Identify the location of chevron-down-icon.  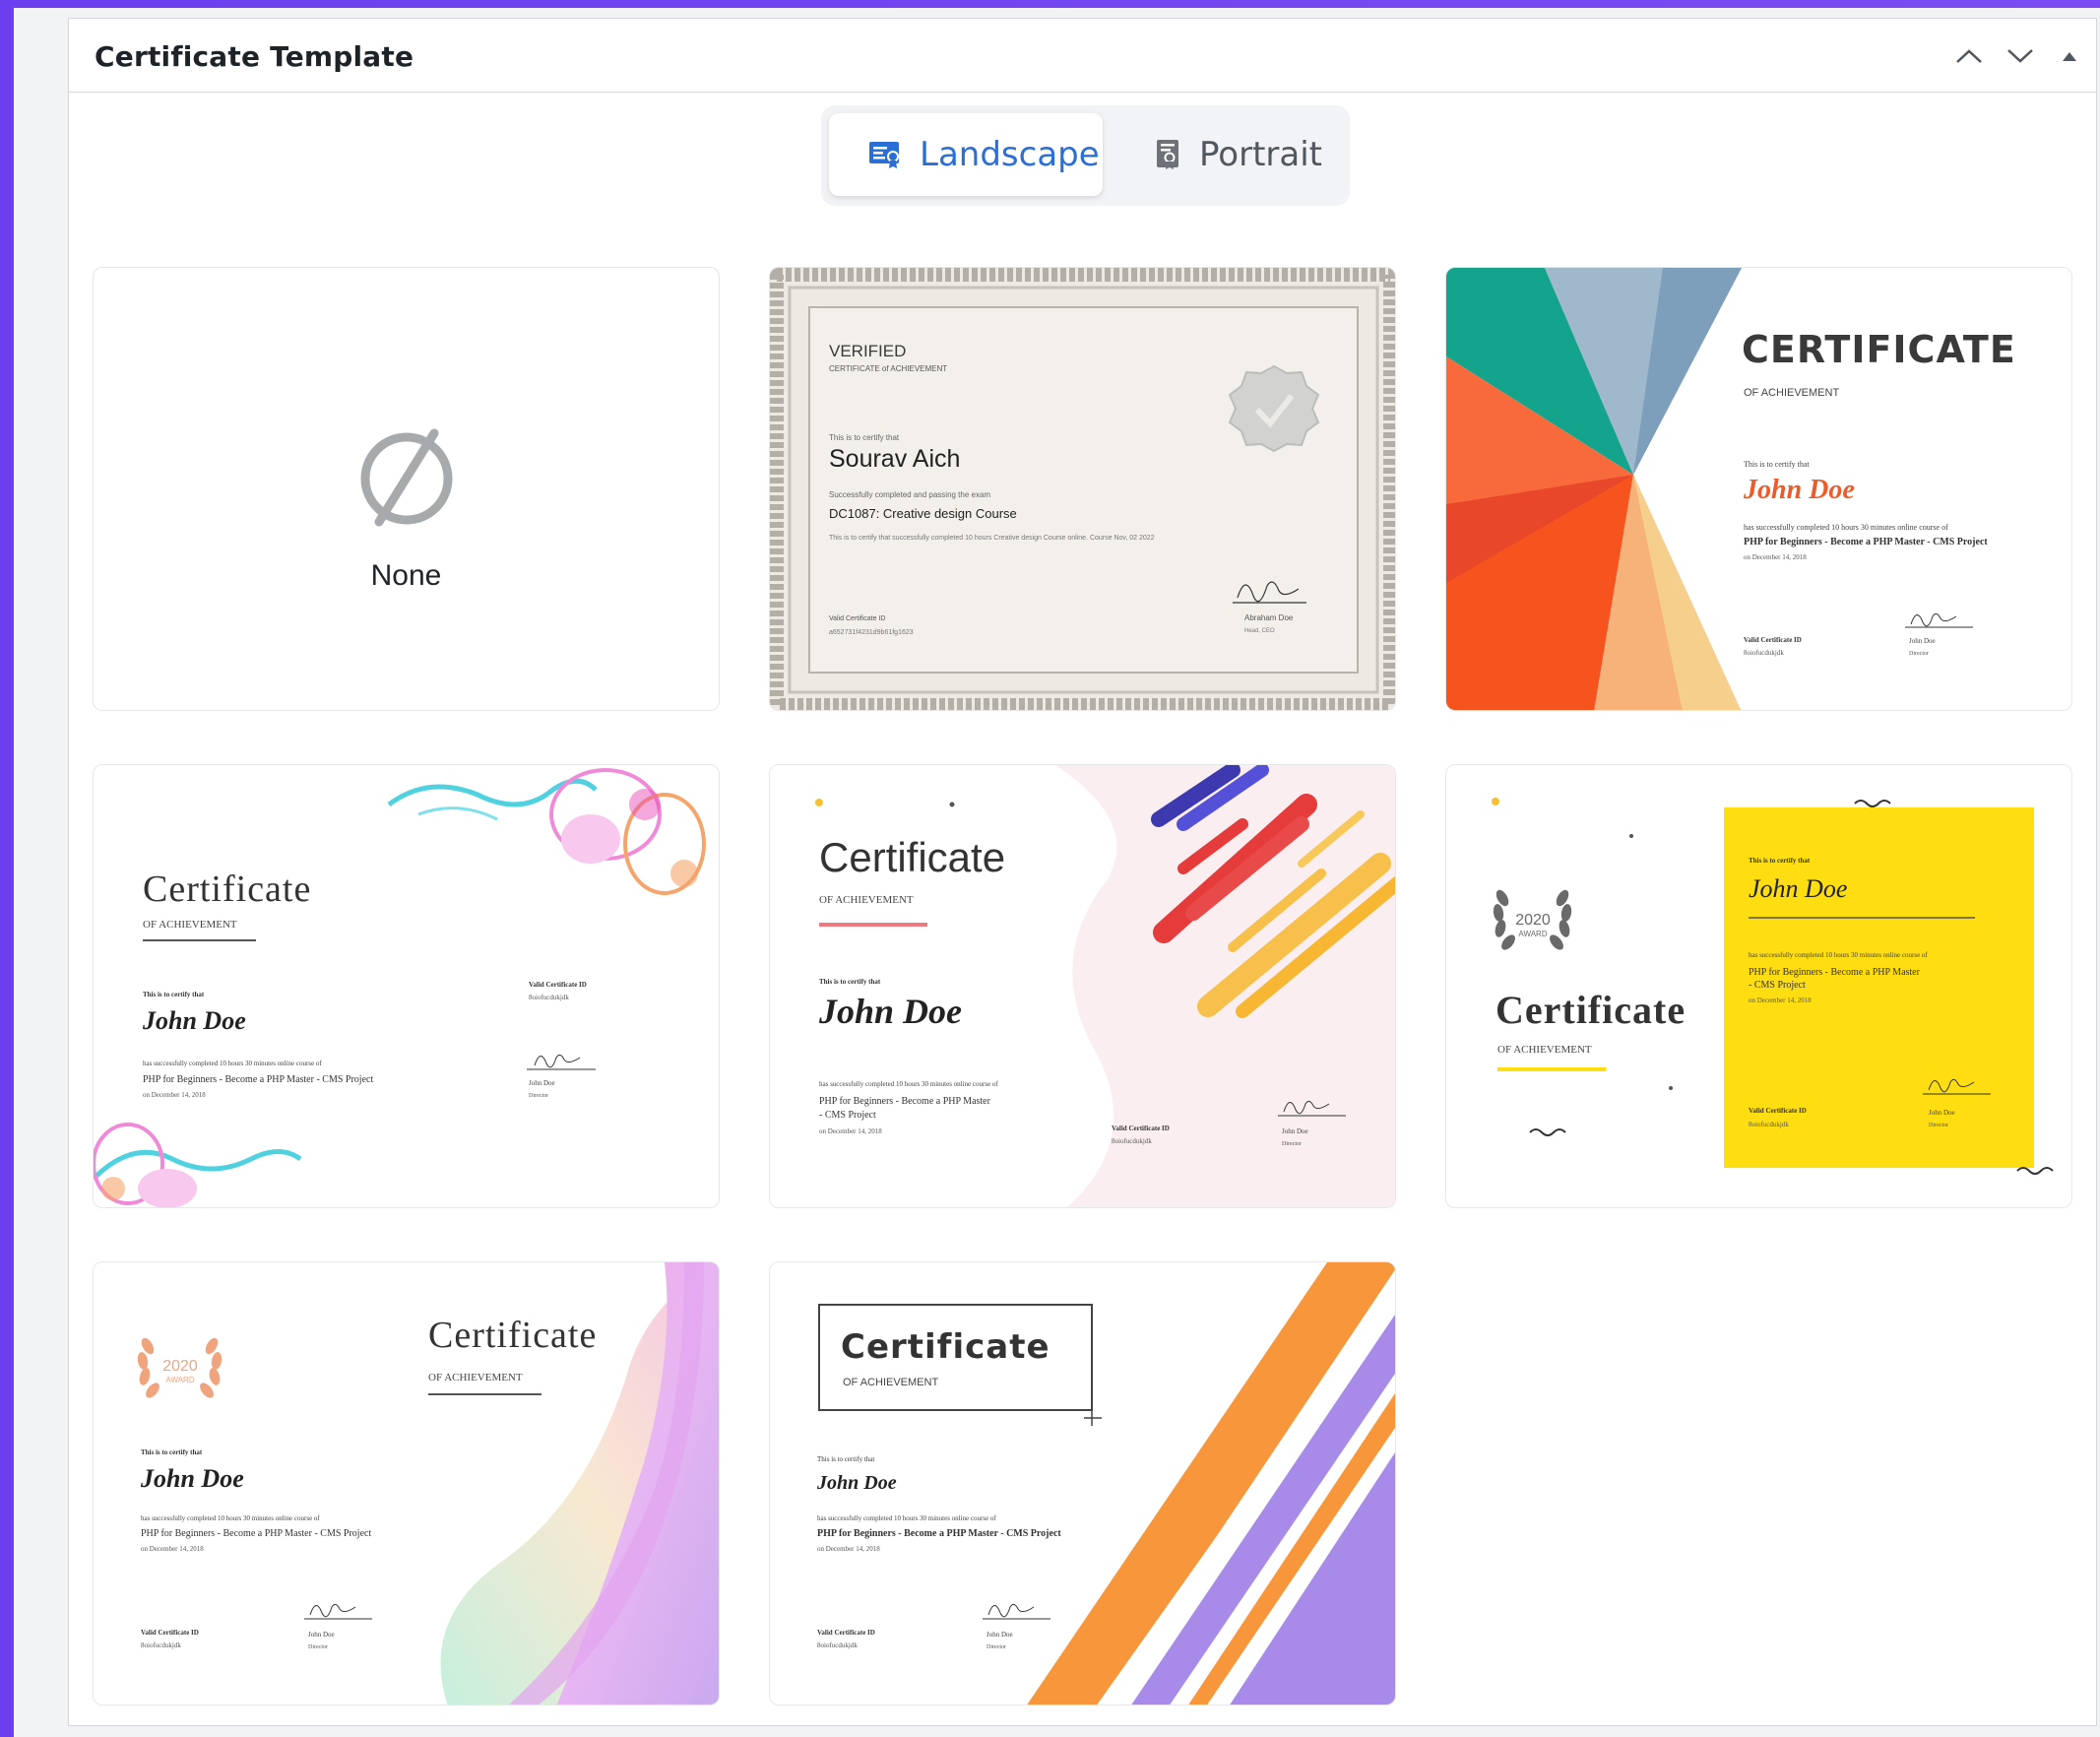
(2020, 56).